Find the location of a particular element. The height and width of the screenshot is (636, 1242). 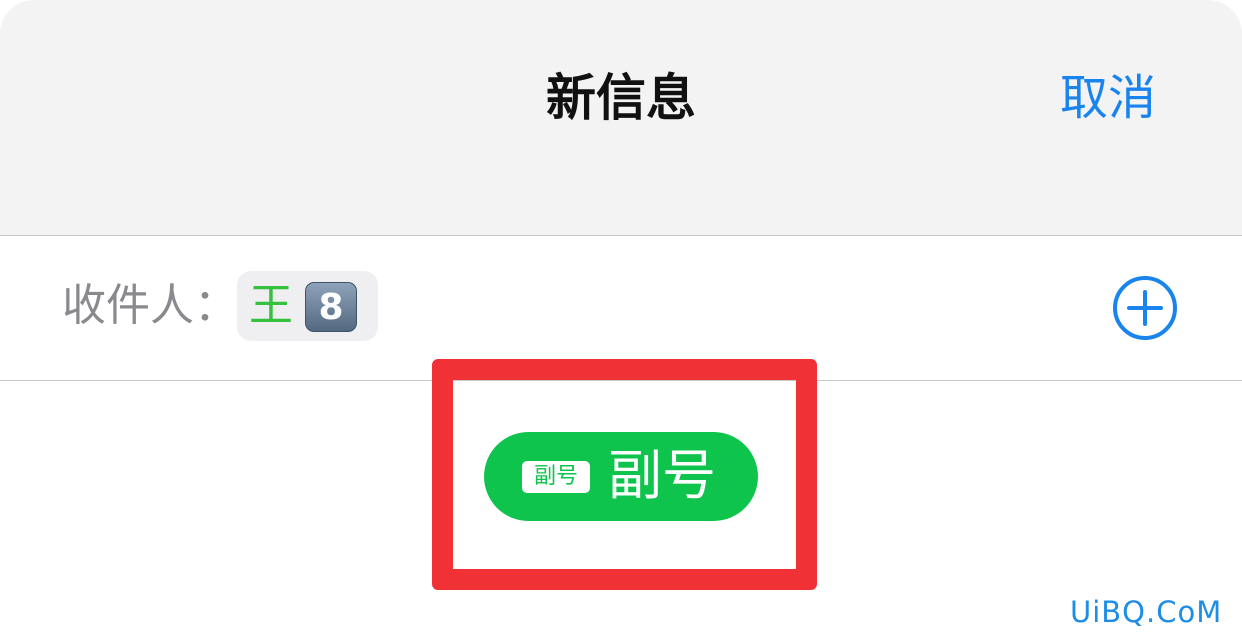

page-title: 新信息 is located at coordinates (621, 98).